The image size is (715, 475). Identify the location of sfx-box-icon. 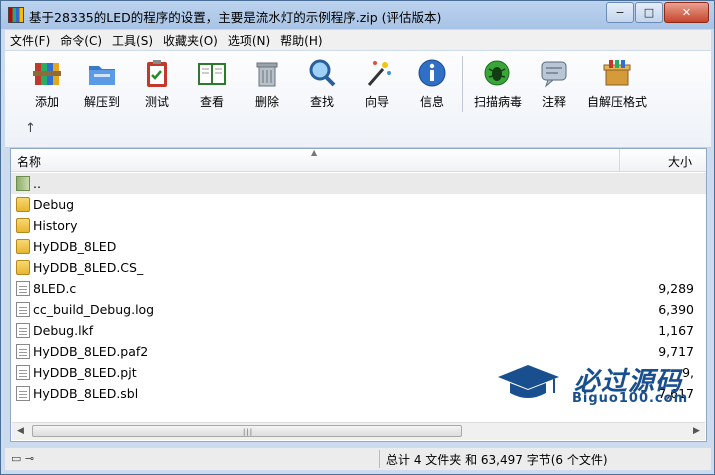
(617, 73).